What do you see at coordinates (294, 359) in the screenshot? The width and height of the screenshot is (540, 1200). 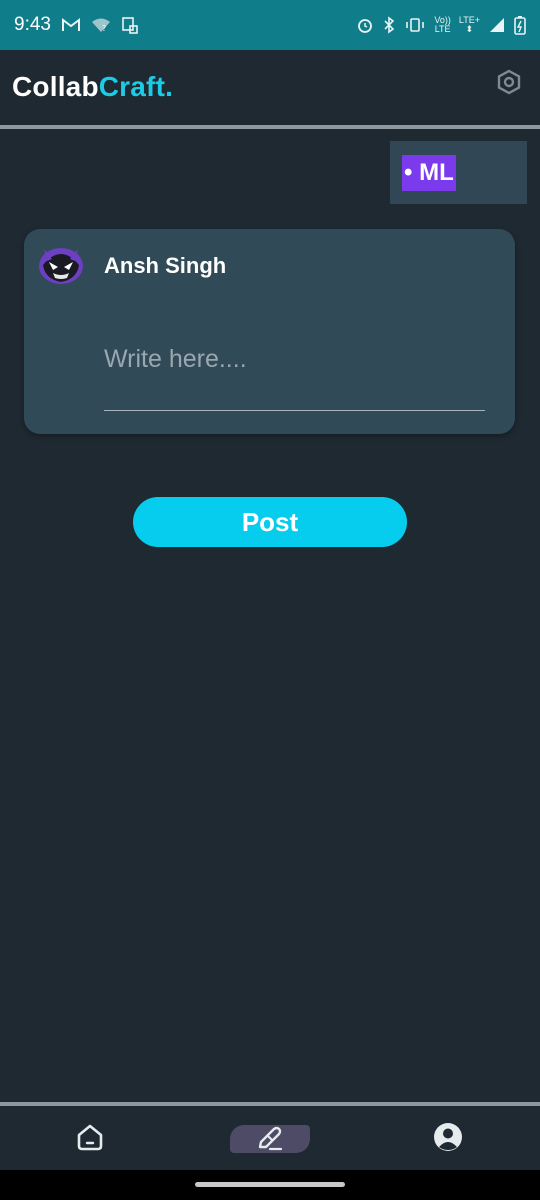 I see `post-text-input` at bounding box center [294, 359].